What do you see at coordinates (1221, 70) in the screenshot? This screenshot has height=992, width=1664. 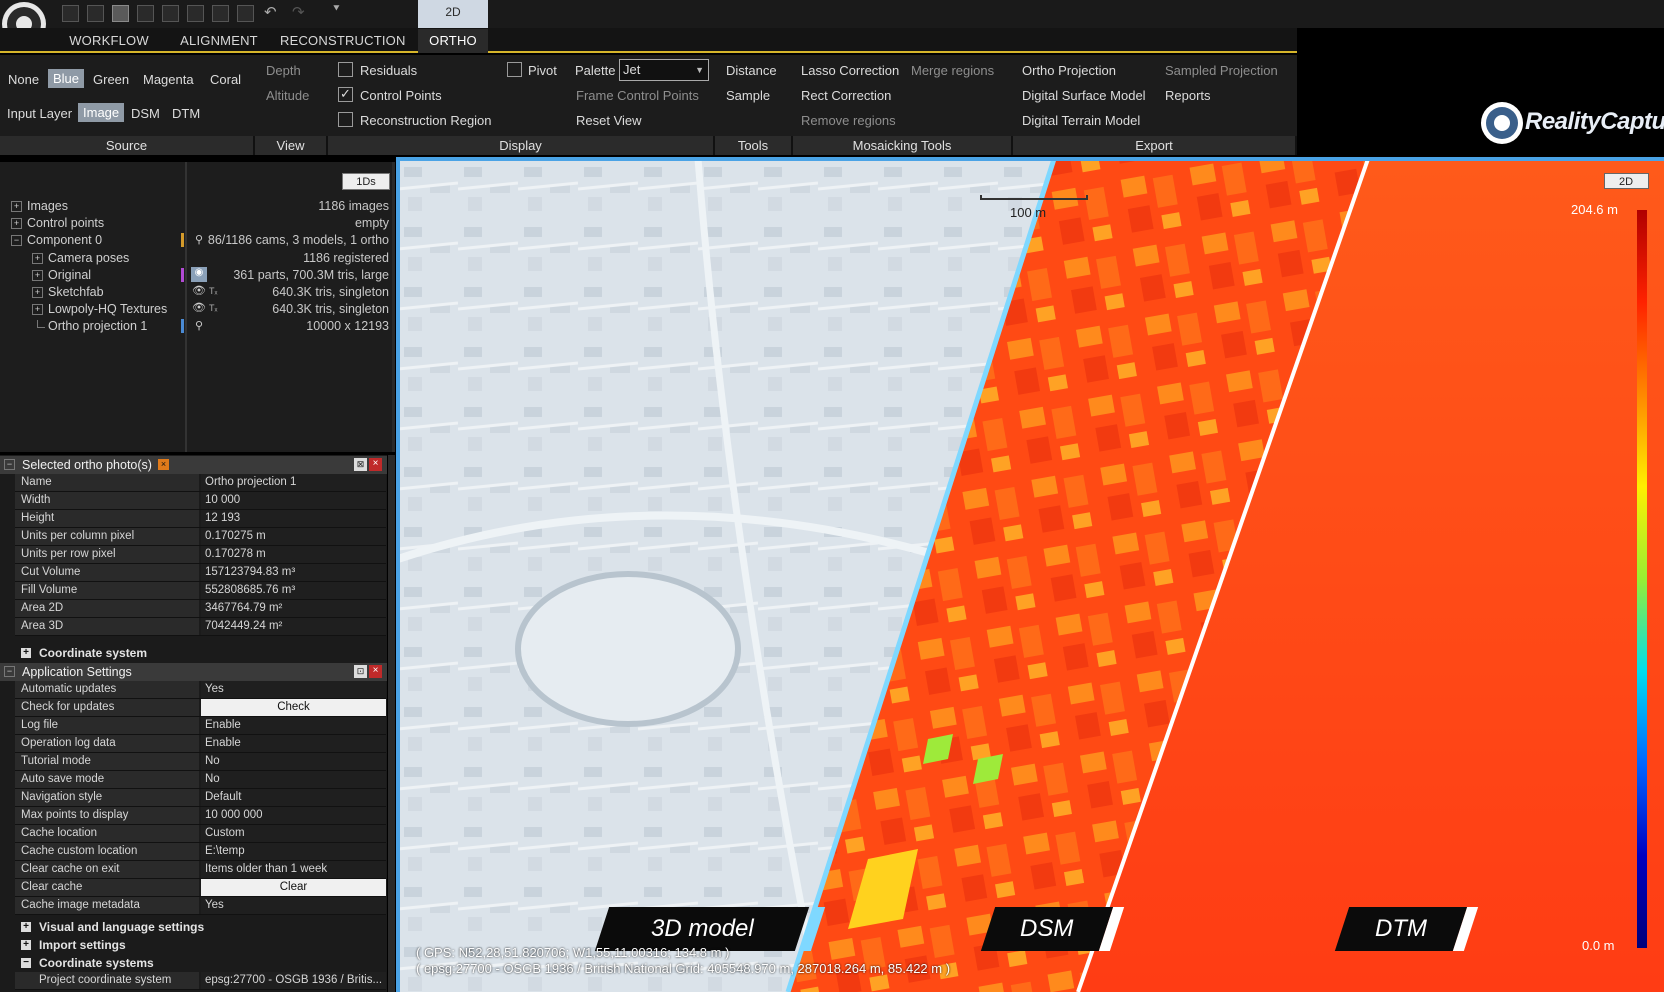 I see `sampled-projection-button: Sampled Projection` at bounding box center [1221, 70].